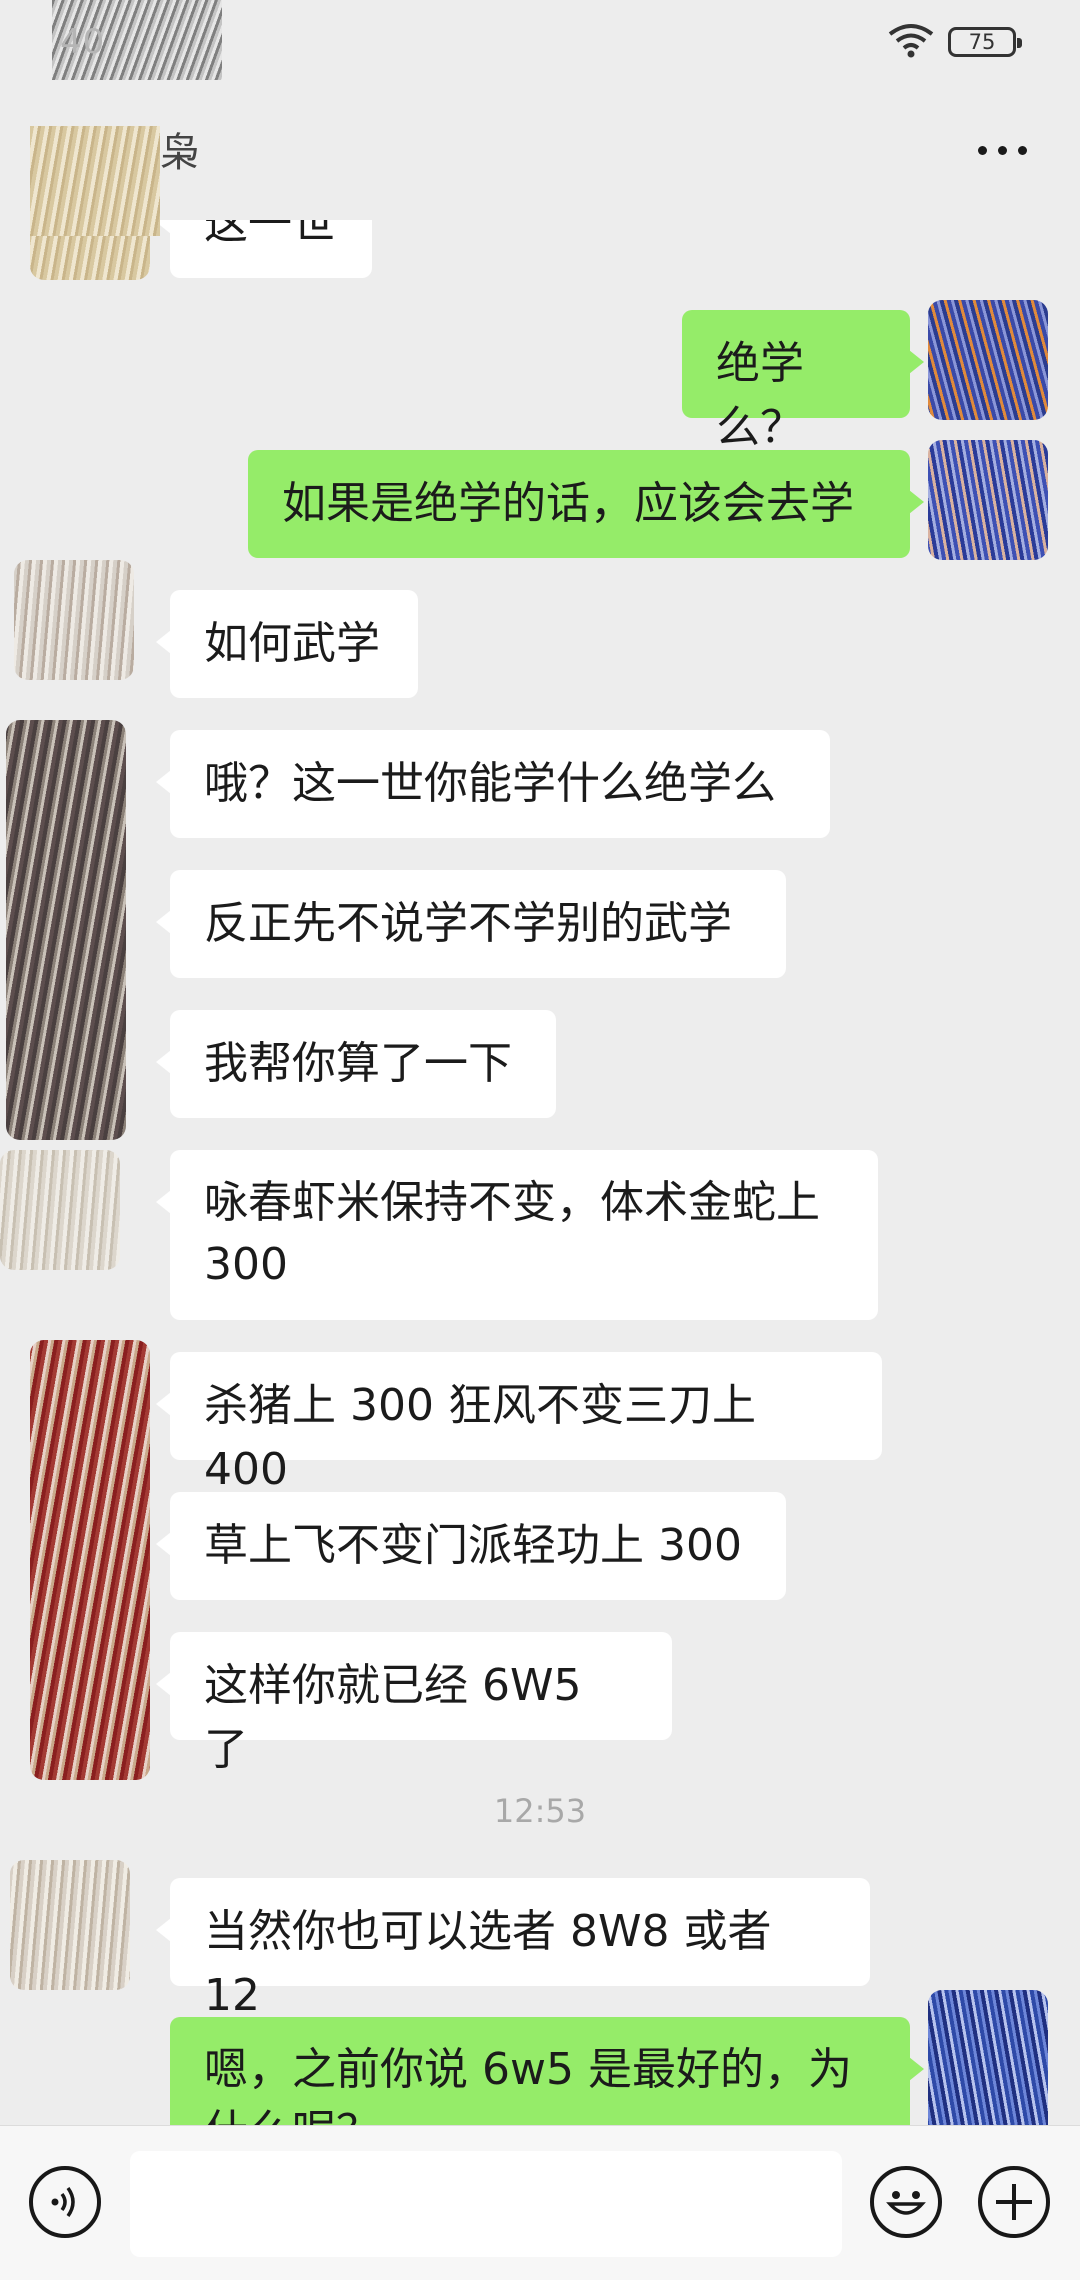  I want to click on message-bubble-incoming: 如何武学, so click(287, 644).